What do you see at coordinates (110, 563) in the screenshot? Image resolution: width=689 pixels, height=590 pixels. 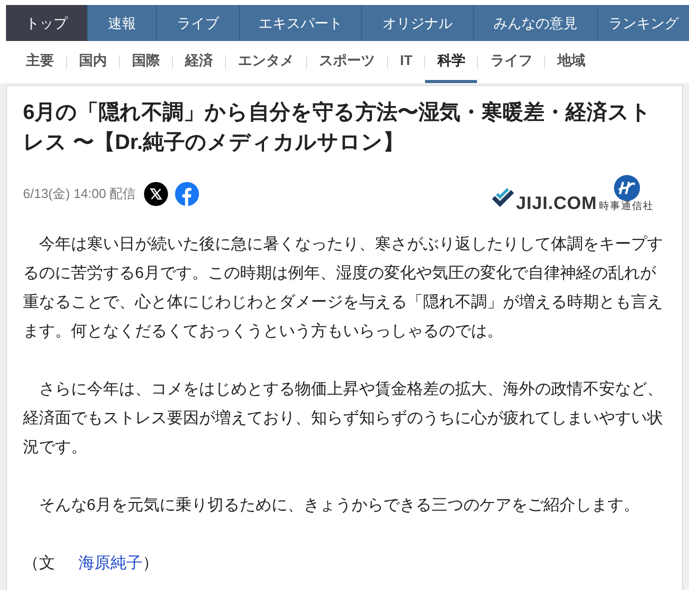 I see `author-link: 海原純子` at bounding box center [110, 563].